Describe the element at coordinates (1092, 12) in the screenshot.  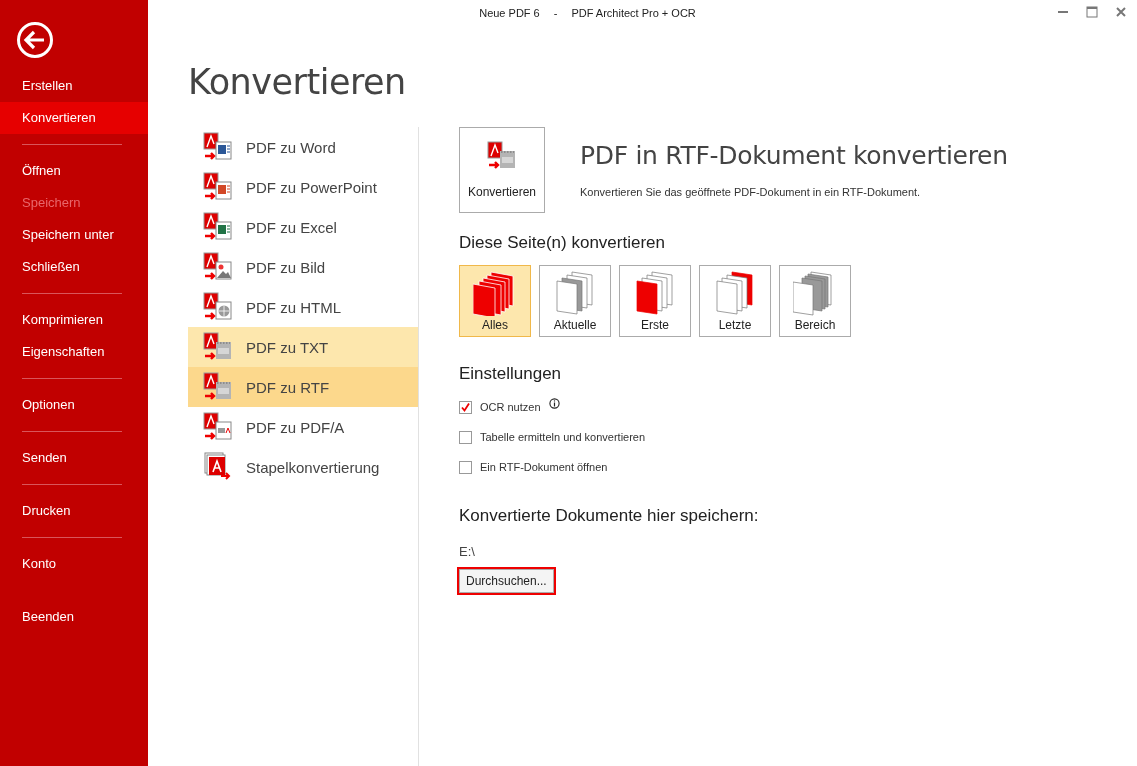
I see `maximize-icon` at that location.